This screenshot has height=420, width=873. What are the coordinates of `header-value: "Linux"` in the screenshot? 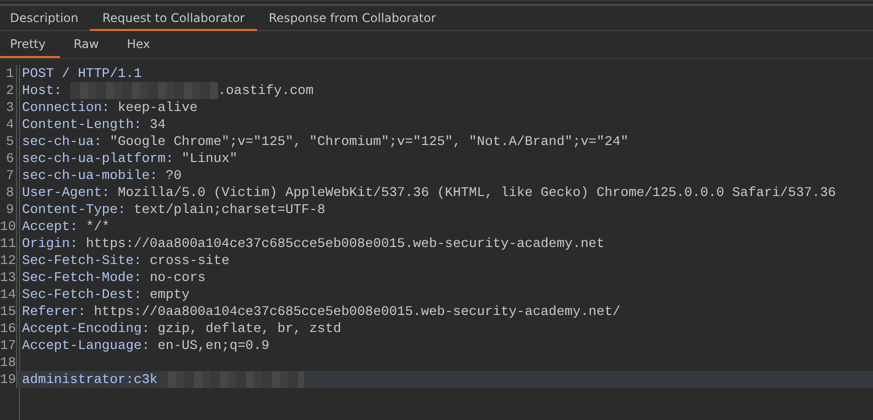 It's located at (210, 158).